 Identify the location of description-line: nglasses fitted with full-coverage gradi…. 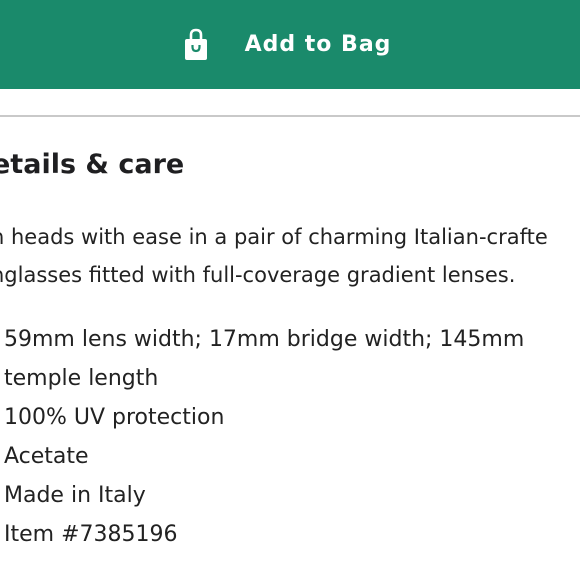
(258, 275).